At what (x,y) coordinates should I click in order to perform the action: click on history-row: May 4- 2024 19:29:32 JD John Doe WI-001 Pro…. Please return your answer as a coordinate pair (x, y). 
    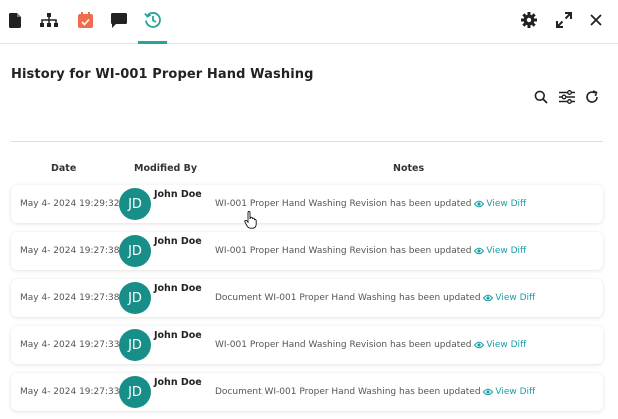
    Looking at the image, I should click on (307, 204).